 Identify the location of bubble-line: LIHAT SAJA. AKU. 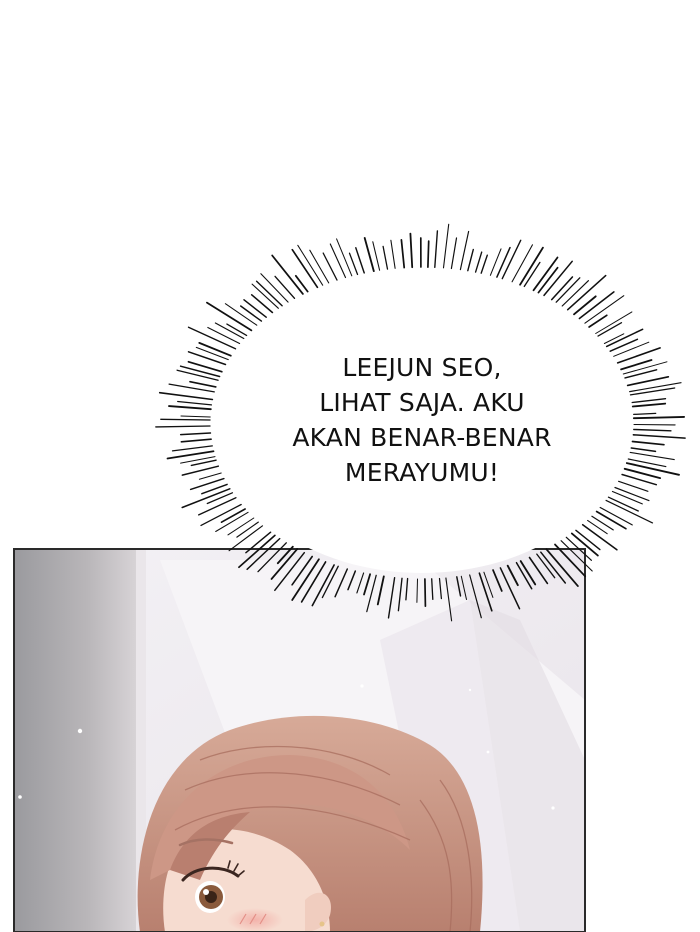
(422, 402).